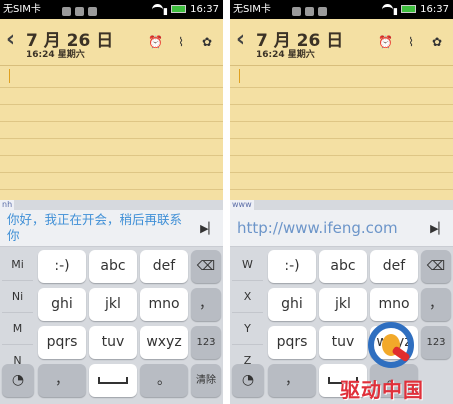  I want to click on side-key: Y, so click(247, 329).